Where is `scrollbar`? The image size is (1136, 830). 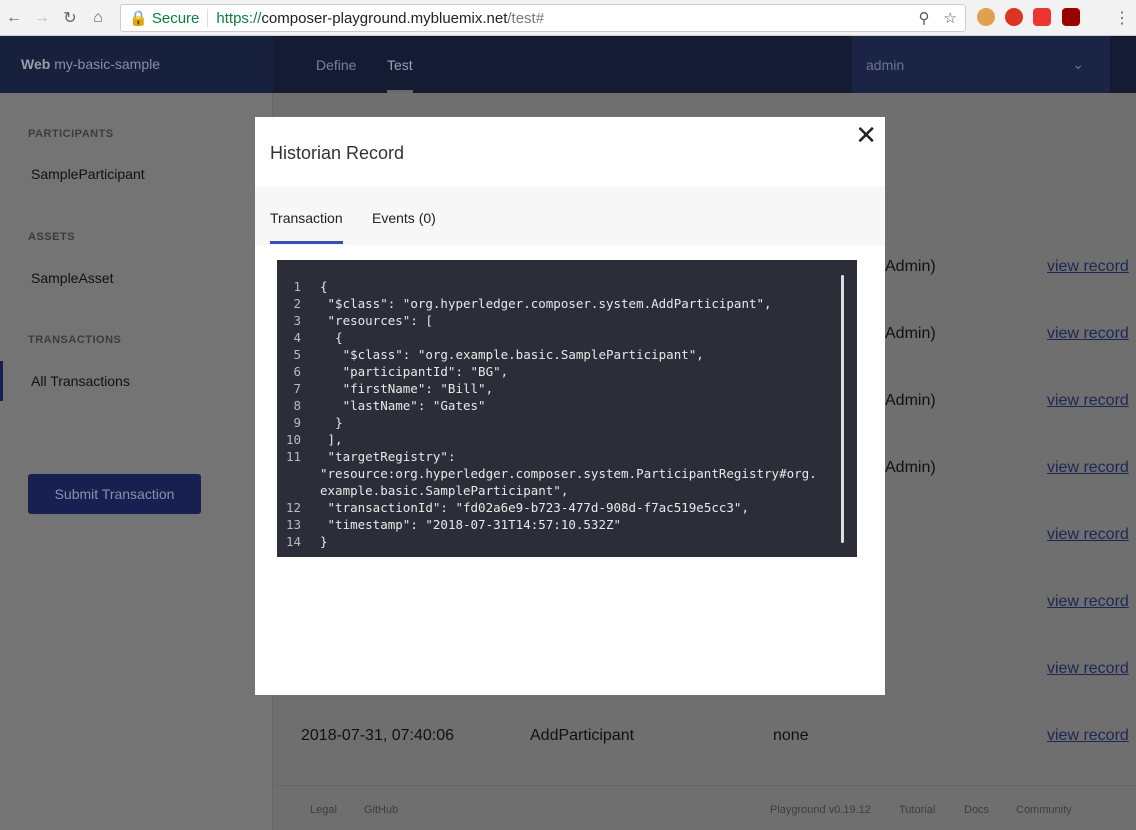 scrollbar is located at coordinates (842, 409).